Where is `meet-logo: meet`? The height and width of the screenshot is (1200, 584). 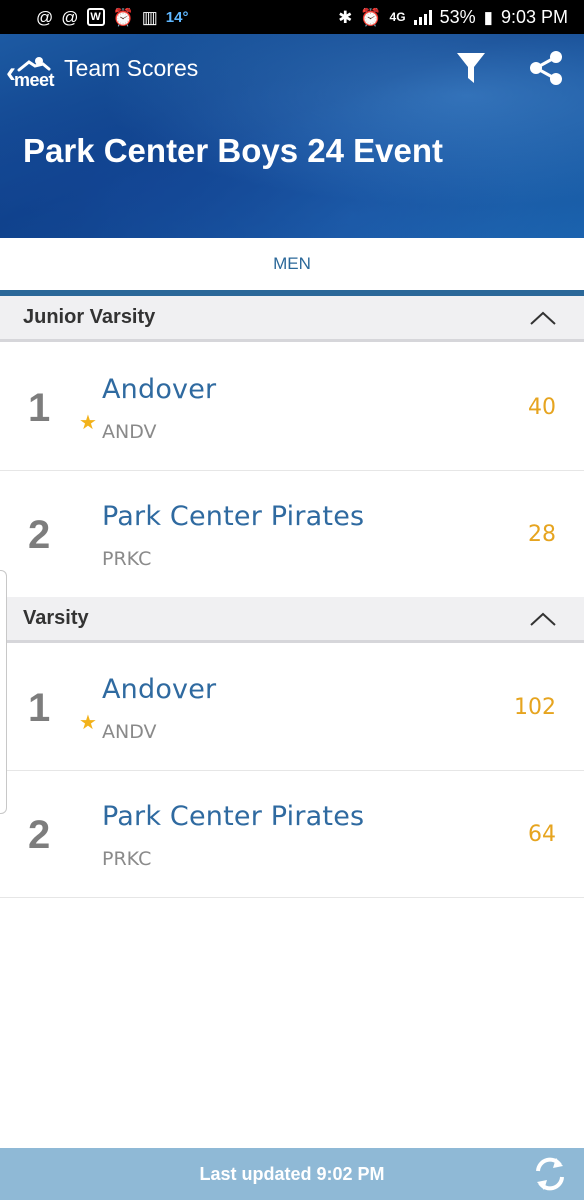
meet-logo: meet is located at coordinates (34, 73).